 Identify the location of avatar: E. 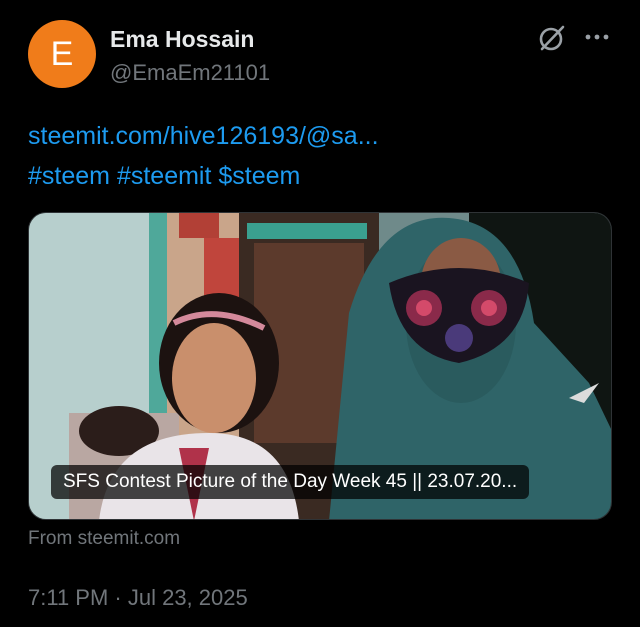
(62, 54).